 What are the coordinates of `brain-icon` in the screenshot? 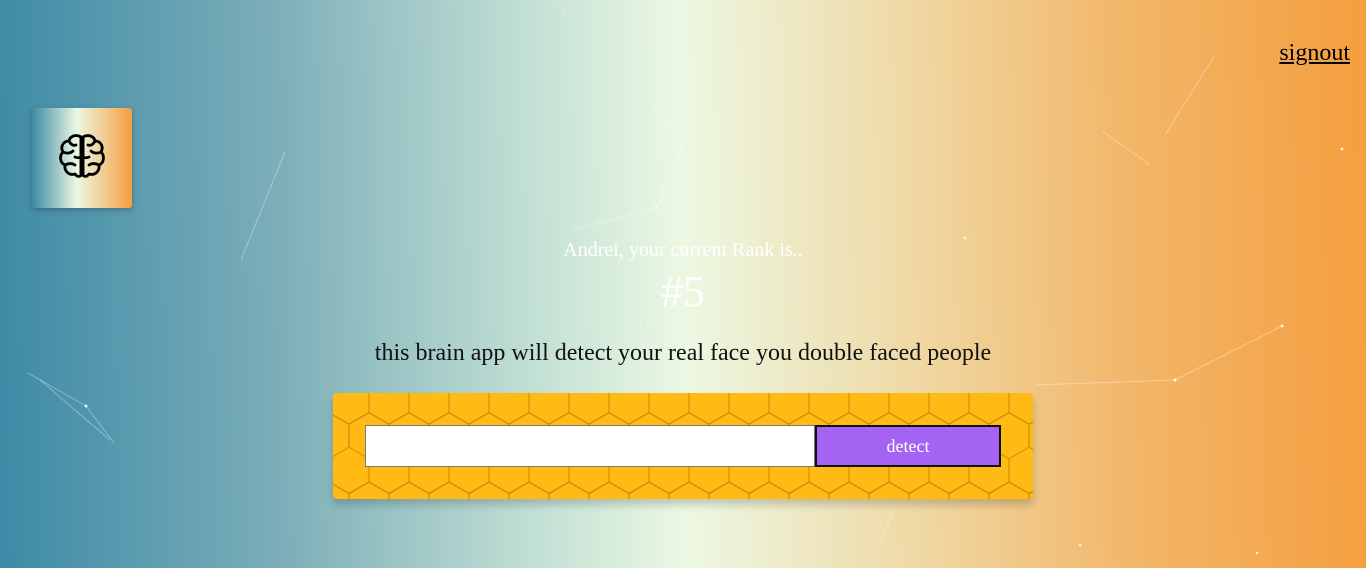 It's located at (82, 158).